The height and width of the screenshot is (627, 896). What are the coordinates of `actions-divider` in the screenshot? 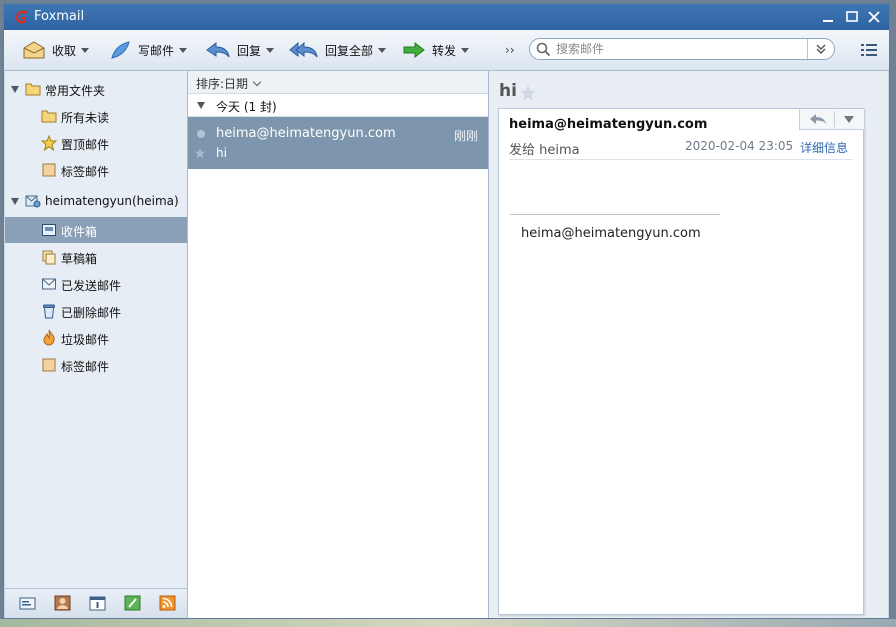 It's located at (834, 119).